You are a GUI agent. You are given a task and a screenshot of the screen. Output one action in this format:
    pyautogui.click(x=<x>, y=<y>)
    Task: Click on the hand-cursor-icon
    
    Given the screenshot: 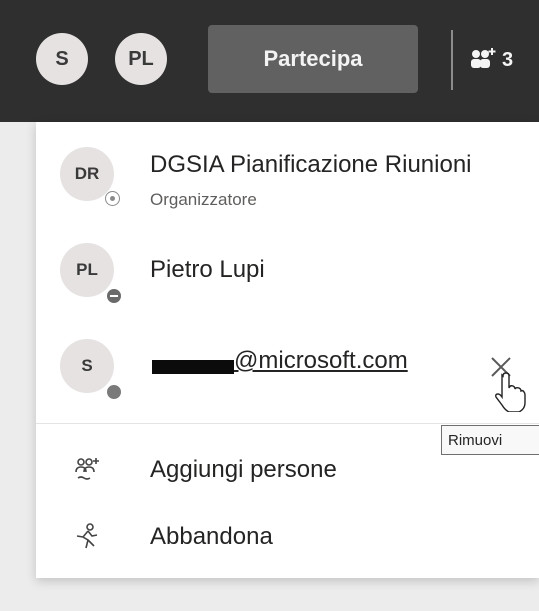 What is the action you would take?
    pyautogui.click(x=510, y=392)
    